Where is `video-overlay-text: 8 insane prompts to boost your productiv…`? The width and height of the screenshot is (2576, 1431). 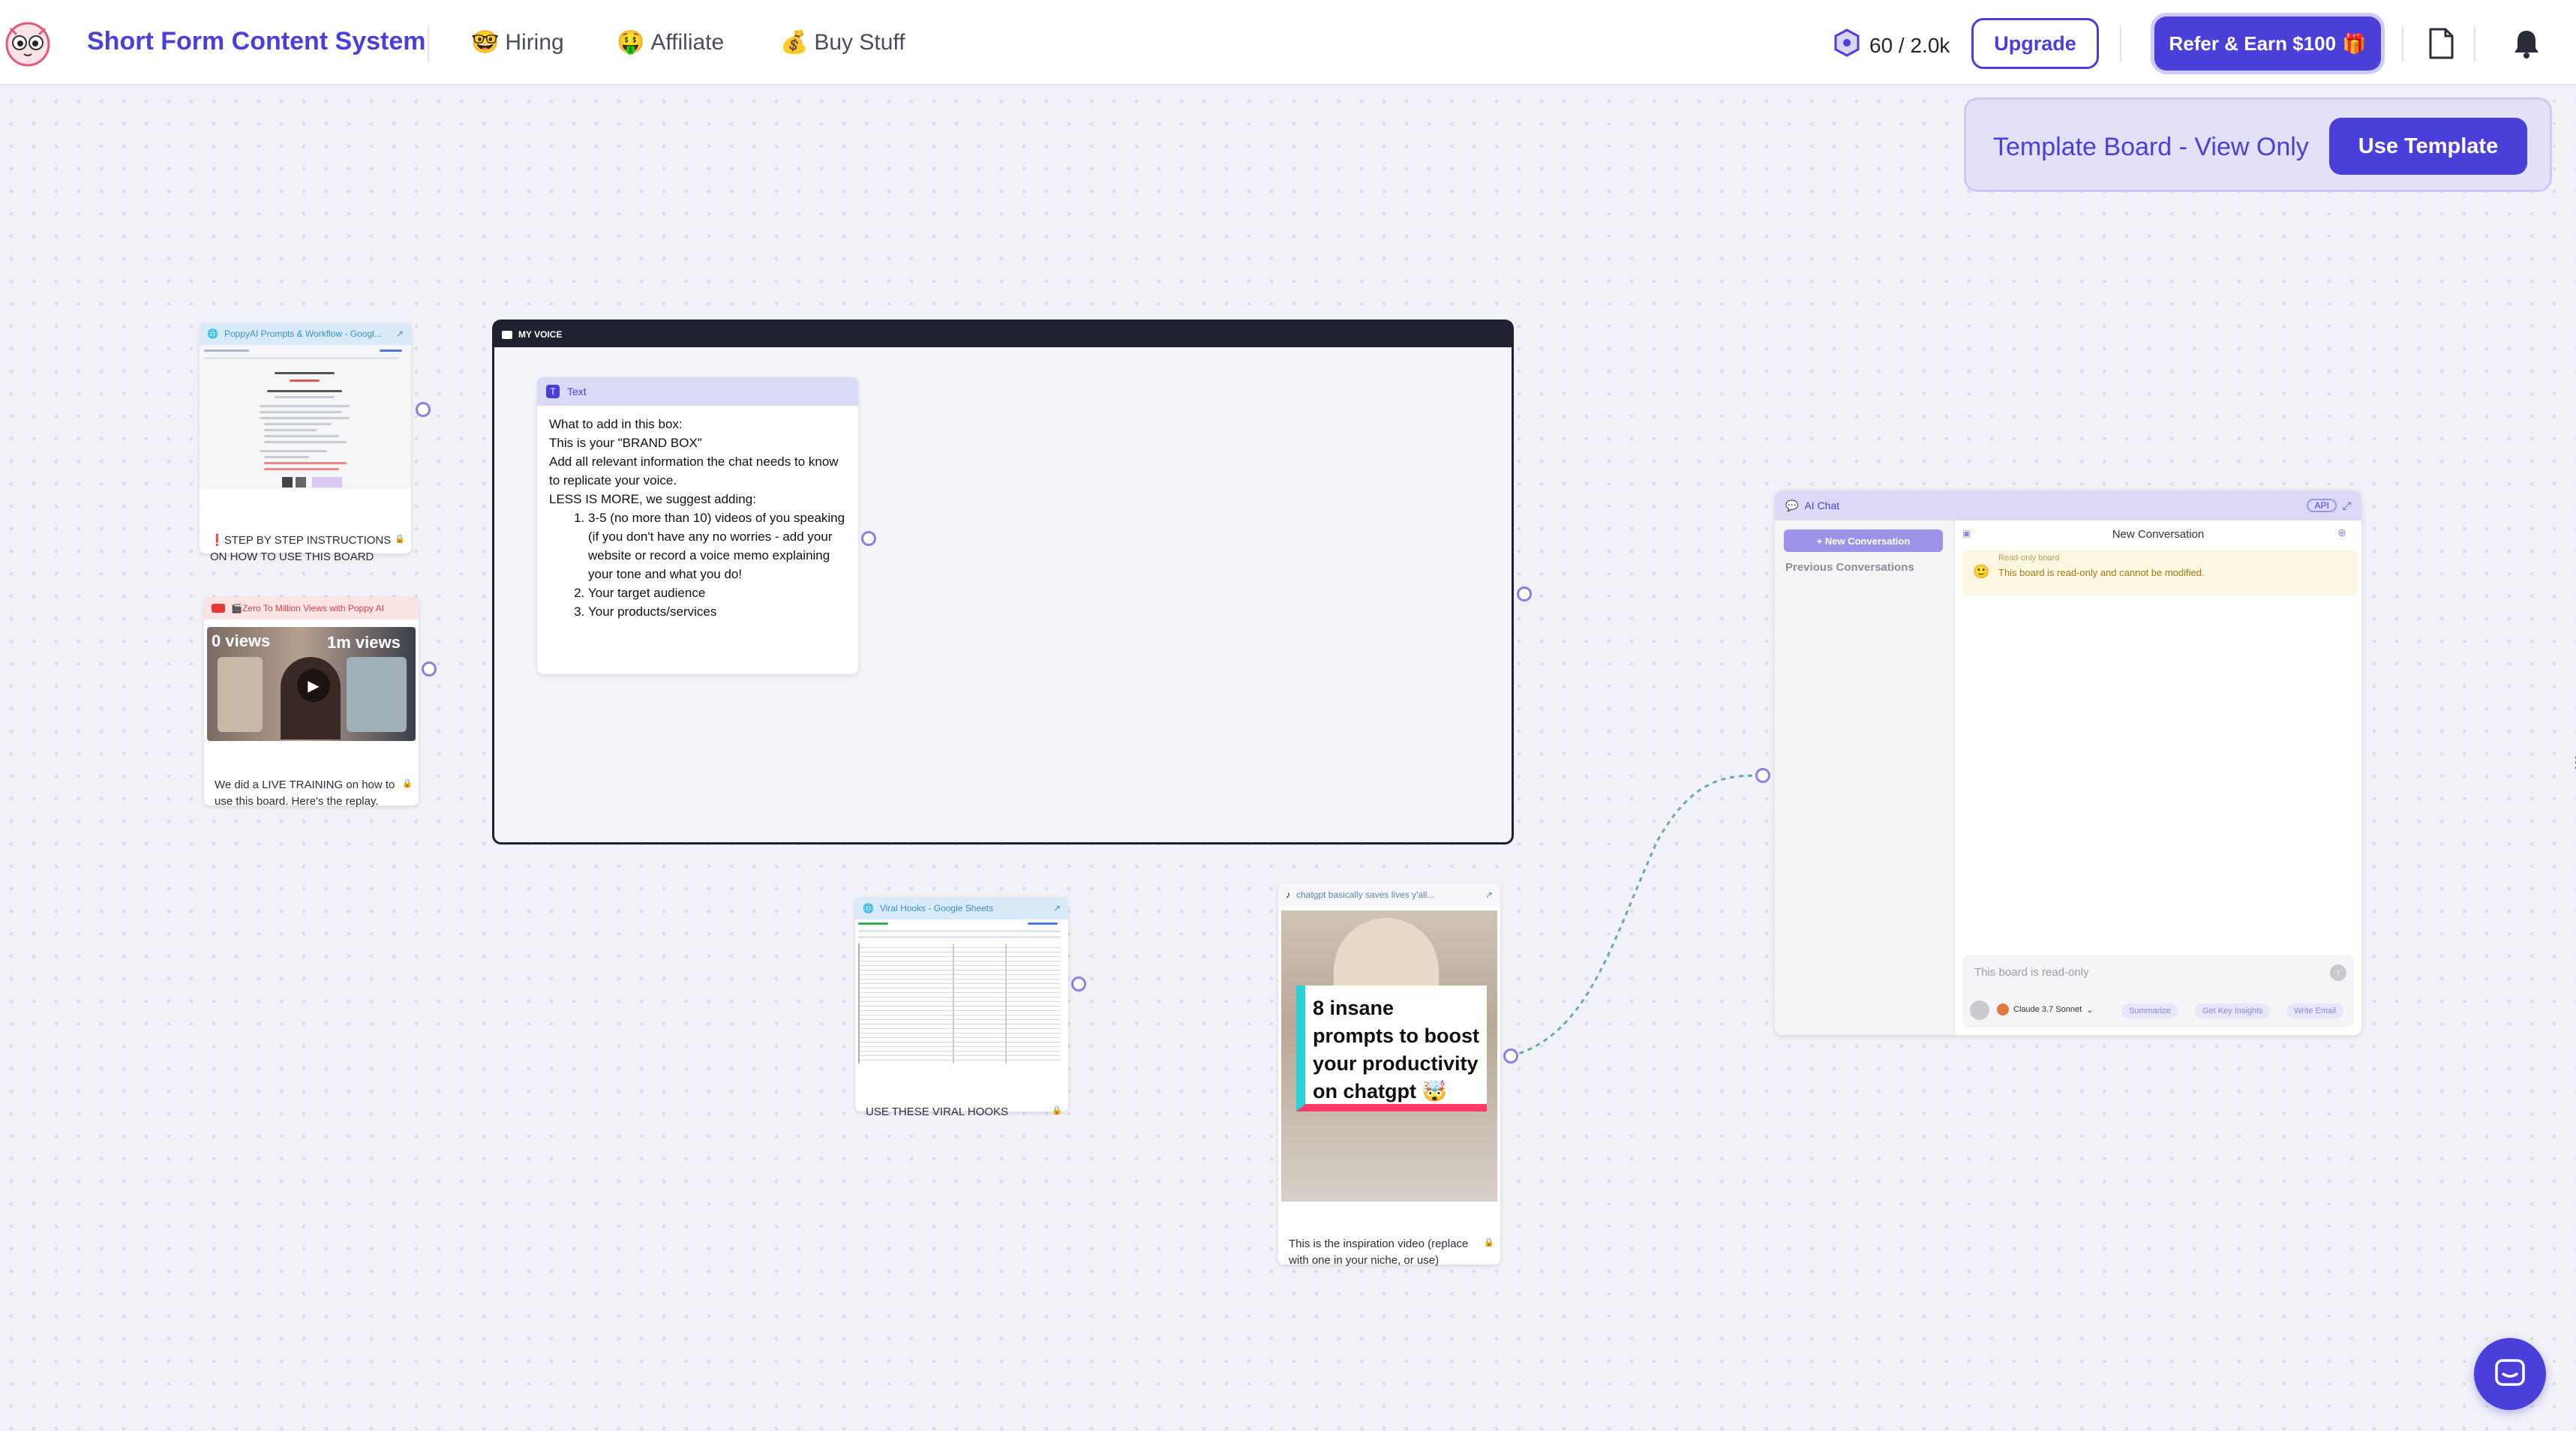
video-overlay-text: 8 insane prompts to boost your productiv… is located at coordinates (1391, 1049).